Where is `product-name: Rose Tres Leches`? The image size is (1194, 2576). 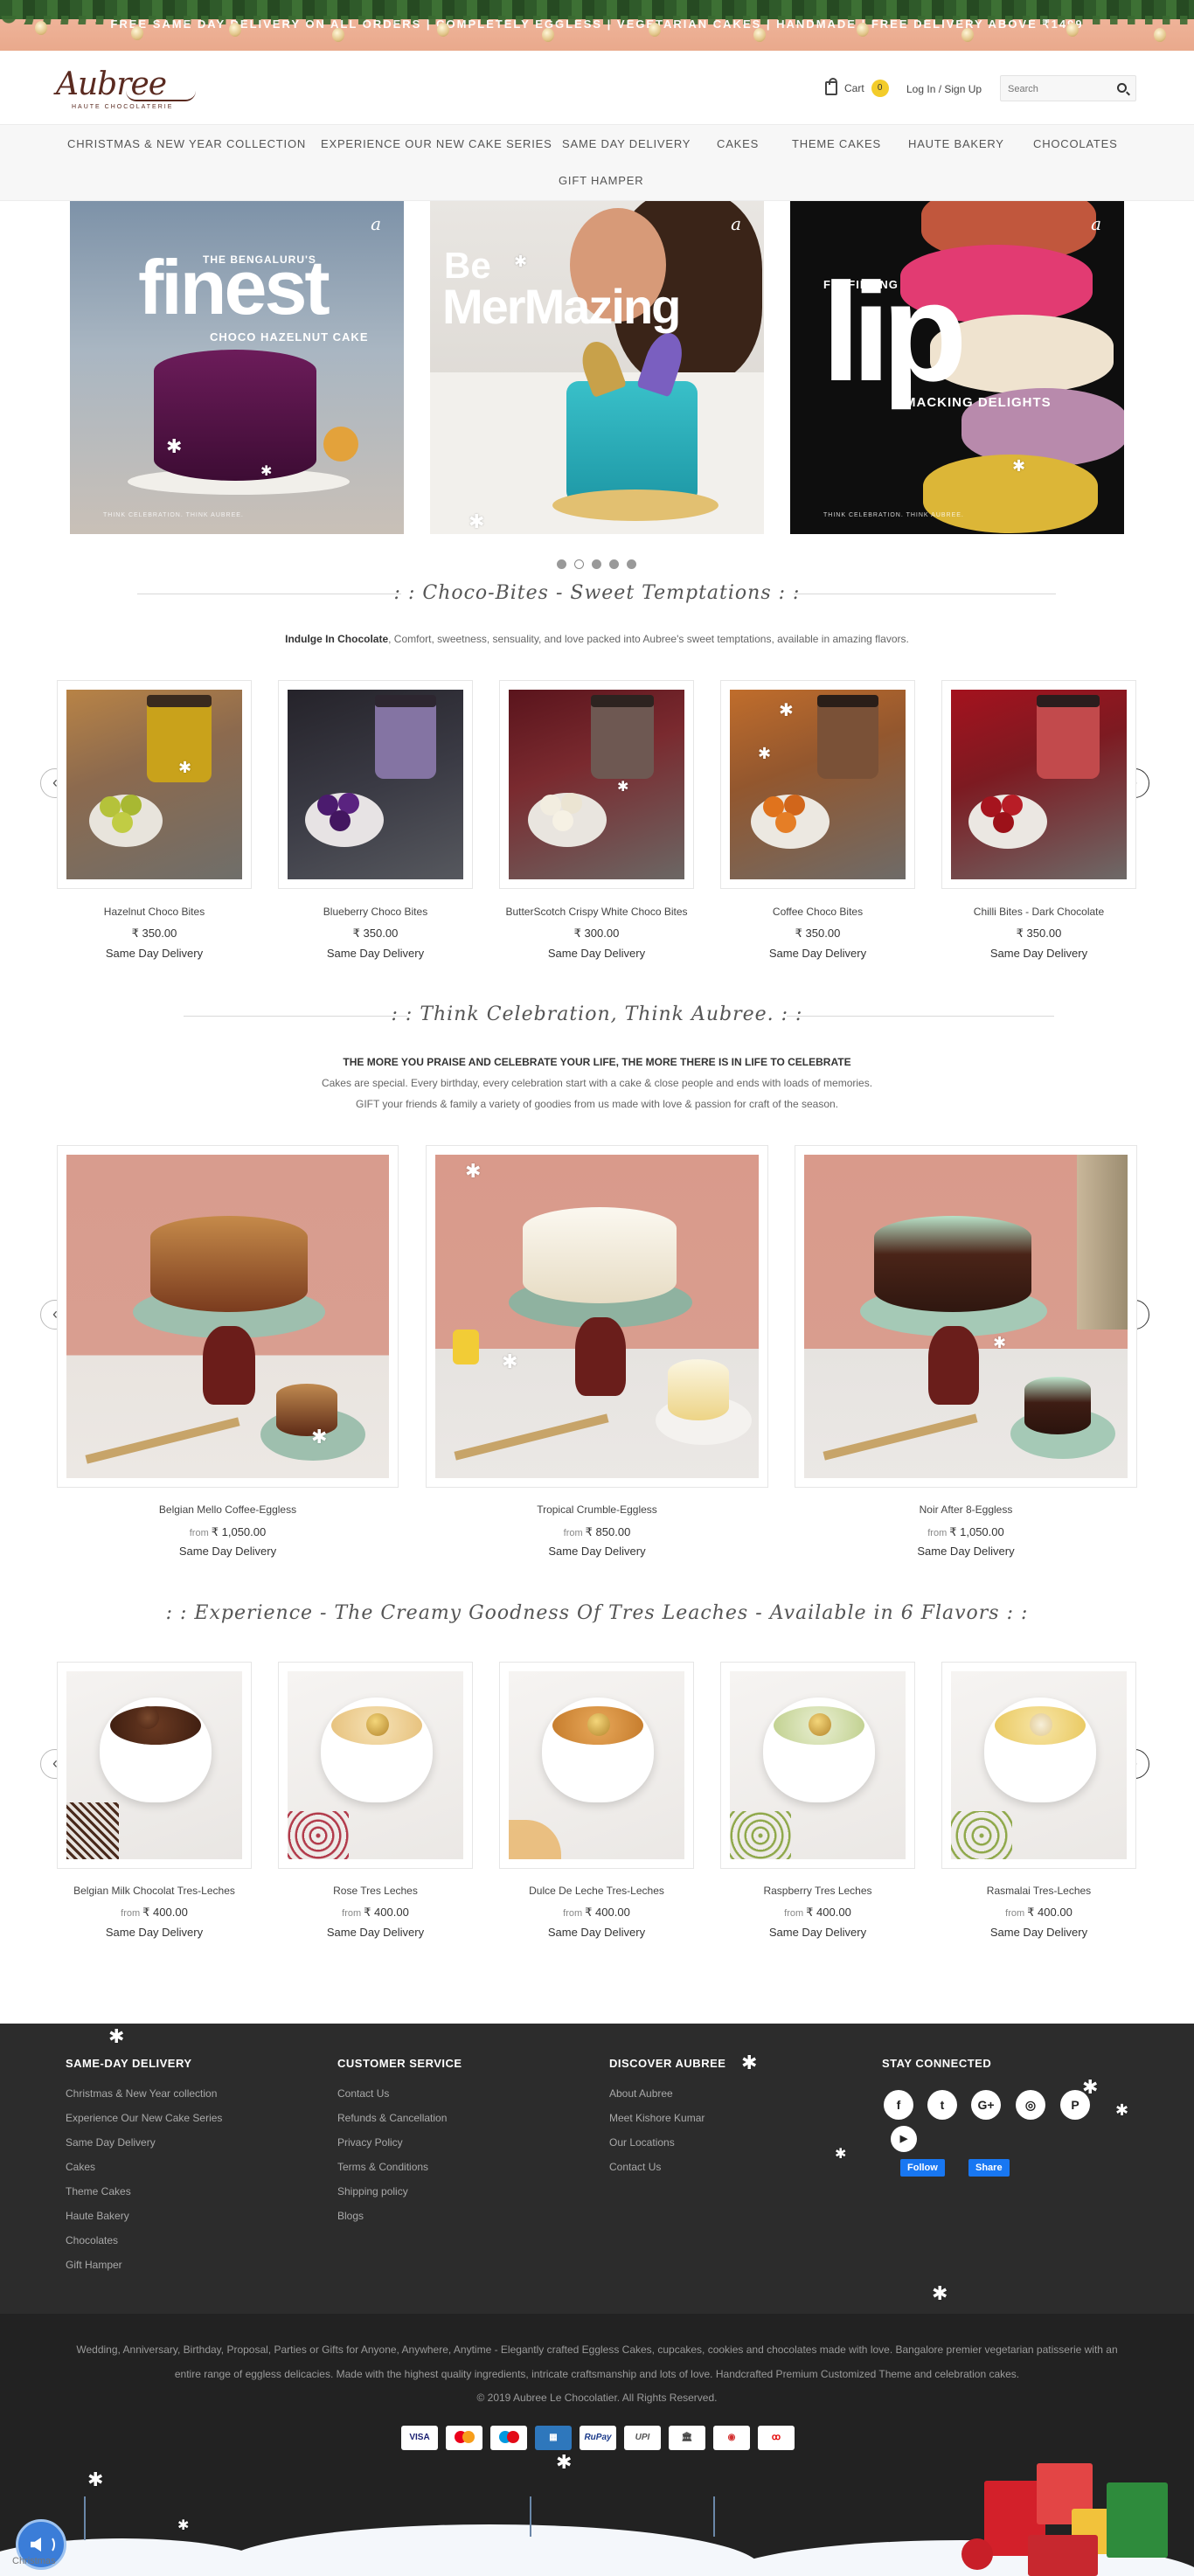 product-name: Rose Tres Leches is located at coordinates (375, 1891).